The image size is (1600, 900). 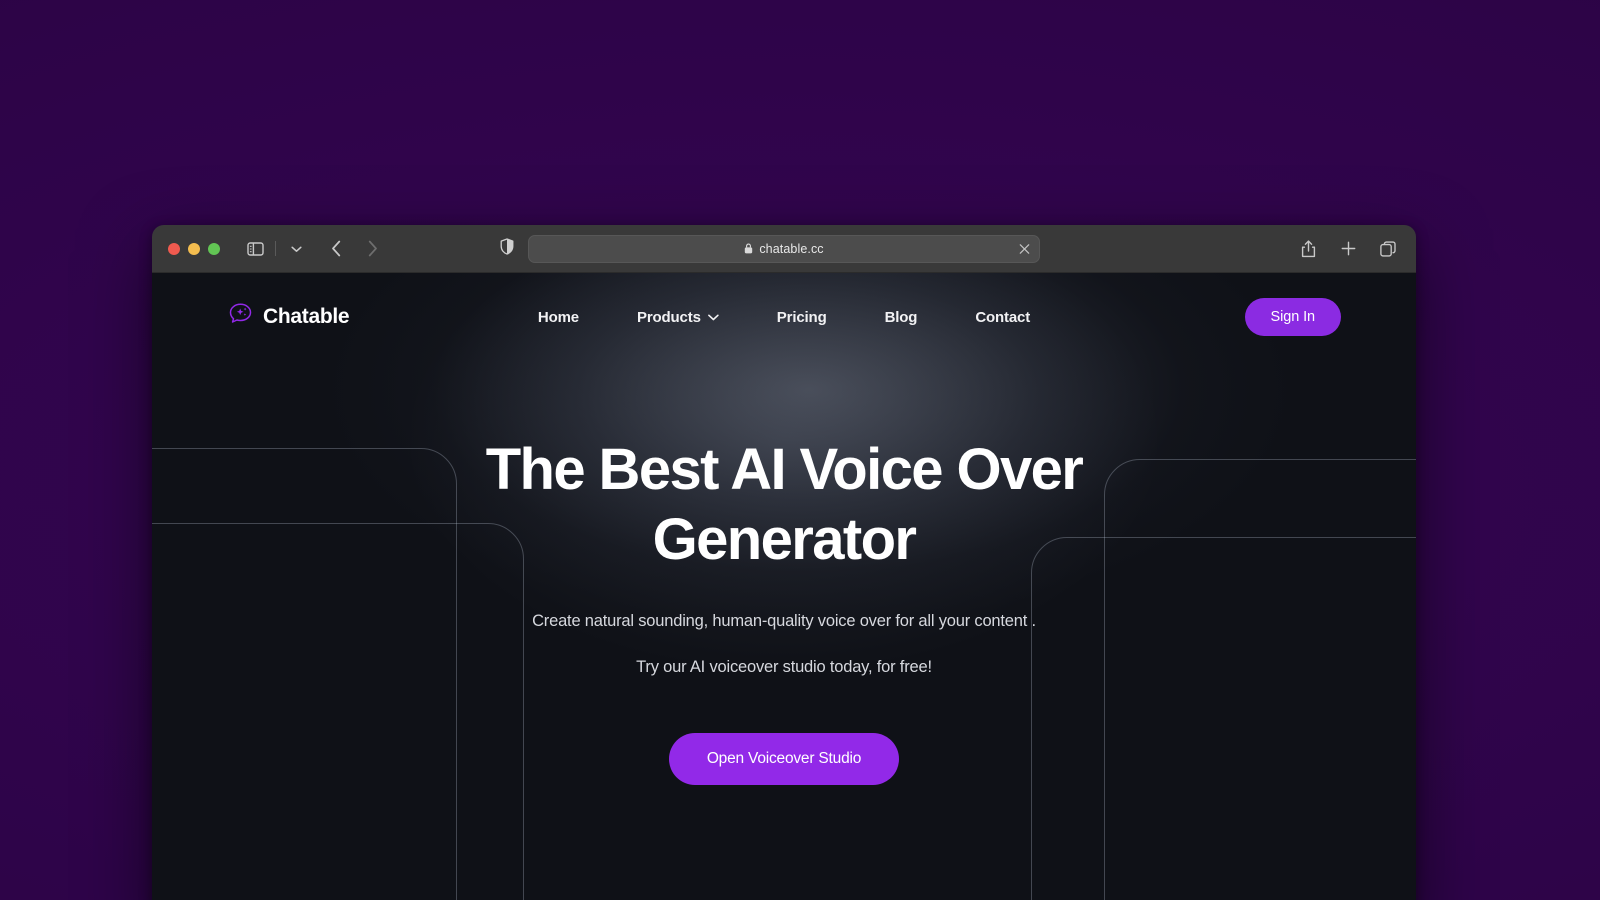 I want to click on tab-overview-icon, so click(x=1388, y=249).